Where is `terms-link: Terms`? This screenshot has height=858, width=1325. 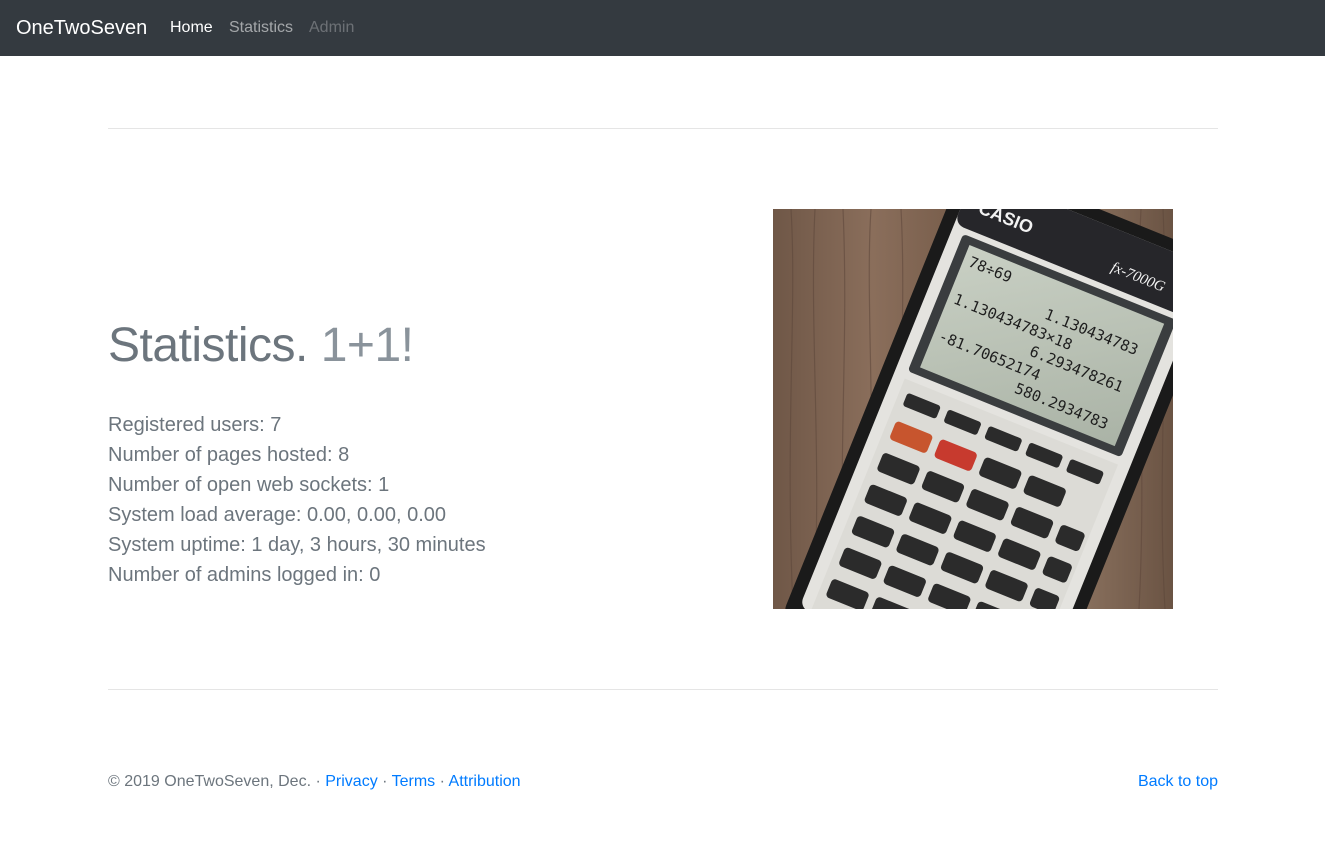
terms-link: Terms is located at coordinates (414, 781).